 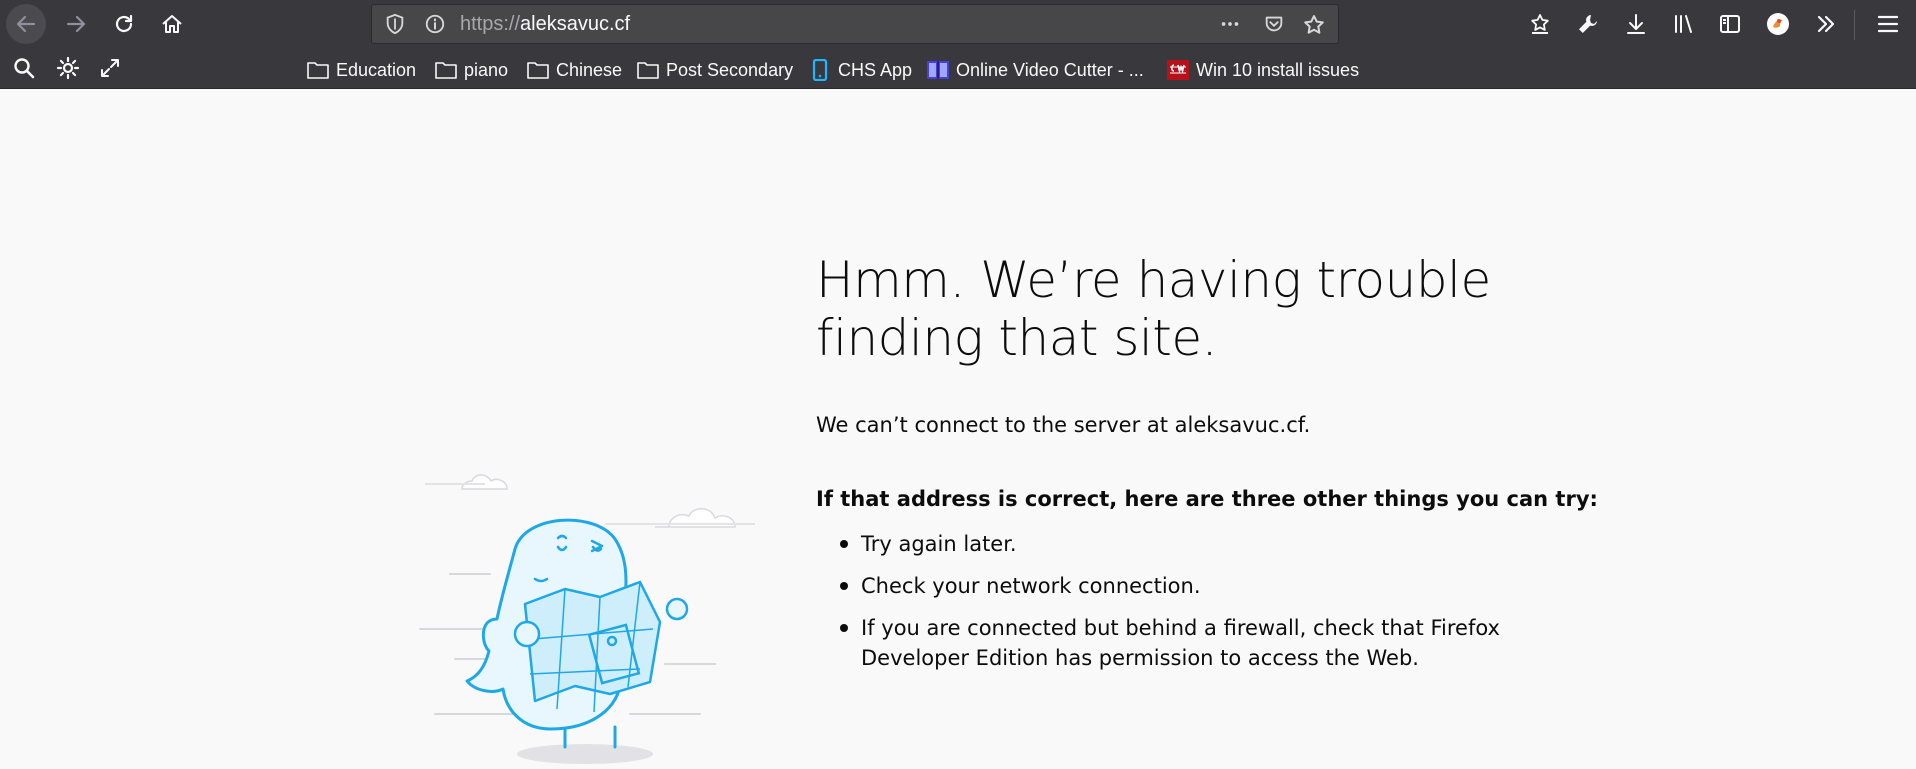 I want to click on bookmarks-menu-button, so click(x=1540, y=24).